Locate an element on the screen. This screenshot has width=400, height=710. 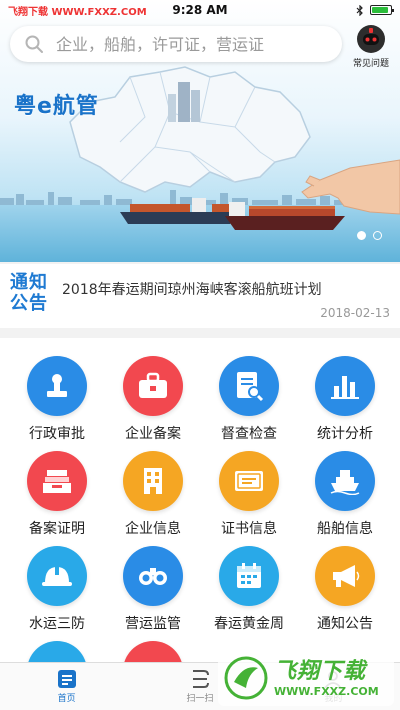
tray-icon is located at coordinates (57, 481).